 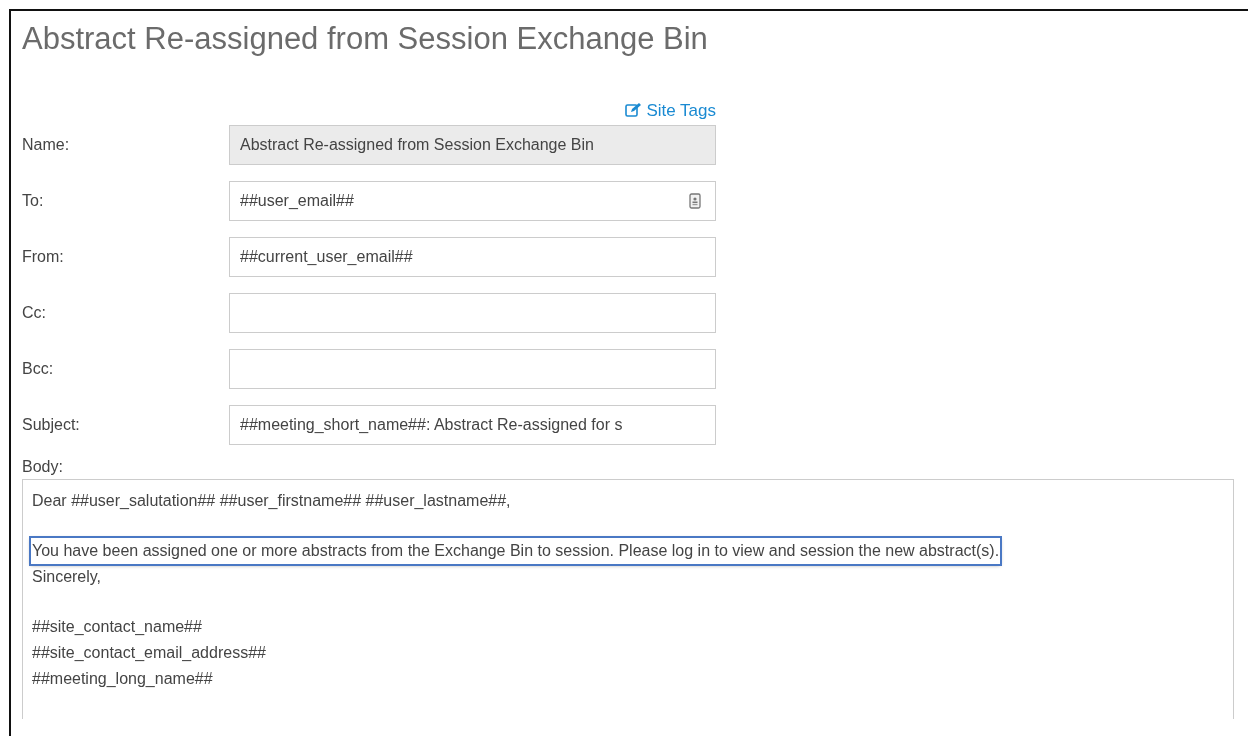 I want to click on body-text-line: Dear ##user_salutation## ##user_firstname## ##user_lastname##,, so click(x=271, y=501).